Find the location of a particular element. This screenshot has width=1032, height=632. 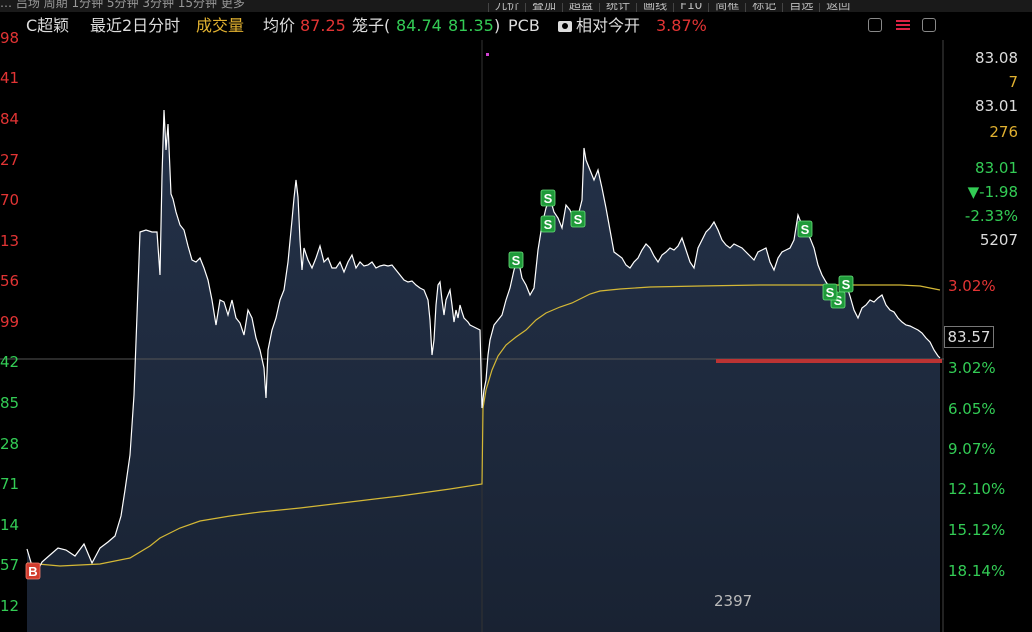

left-tick-2: 84 is located at coordinates (10, 119).